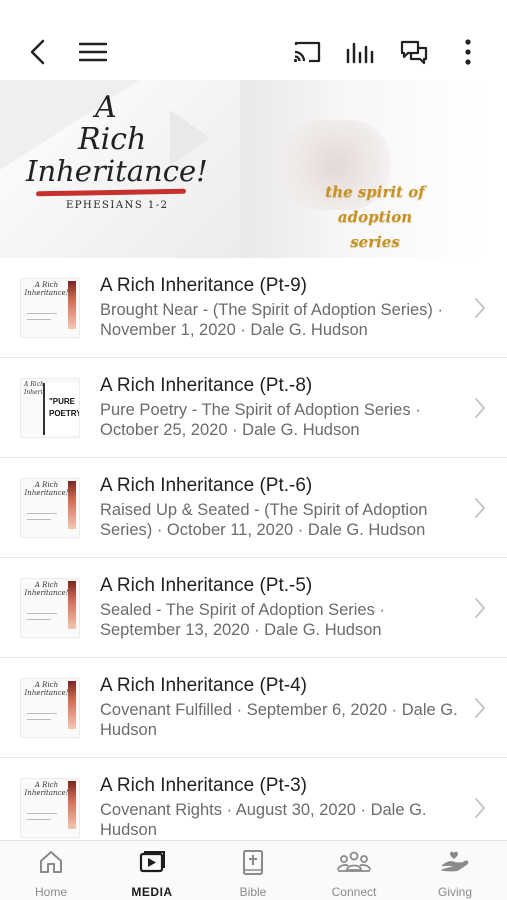 The height and width of the screenshot is (900, 507). Describe the element at coordinates (206, 385) in the screenshot. I see `media-item-title: A Rich Inheritance (Pt.-8)` at that location.